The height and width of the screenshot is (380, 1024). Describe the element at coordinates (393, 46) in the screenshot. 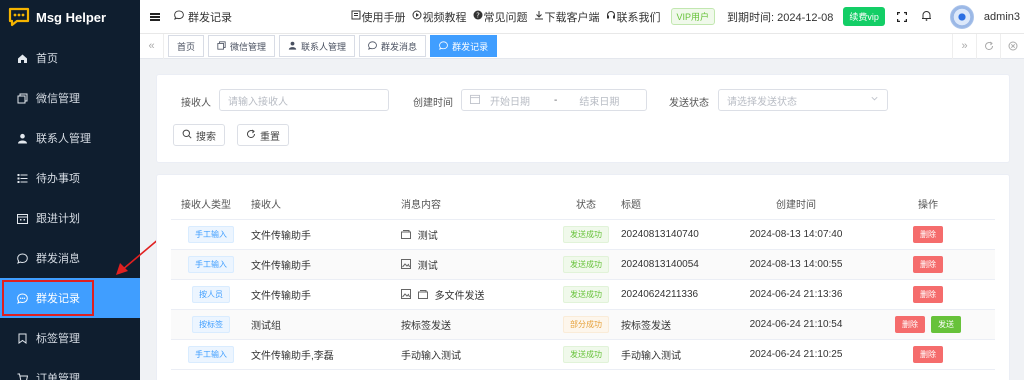

I see `tag-broadcast: 群发消息` at that location.